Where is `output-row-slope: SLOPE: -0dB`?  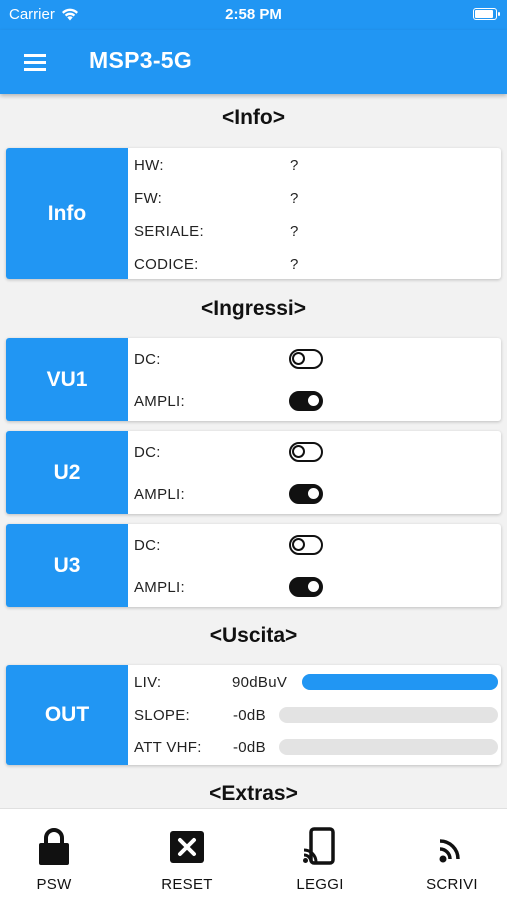
output-row-slope: SLOPE: -0dB is located at coordinates (317, 715).